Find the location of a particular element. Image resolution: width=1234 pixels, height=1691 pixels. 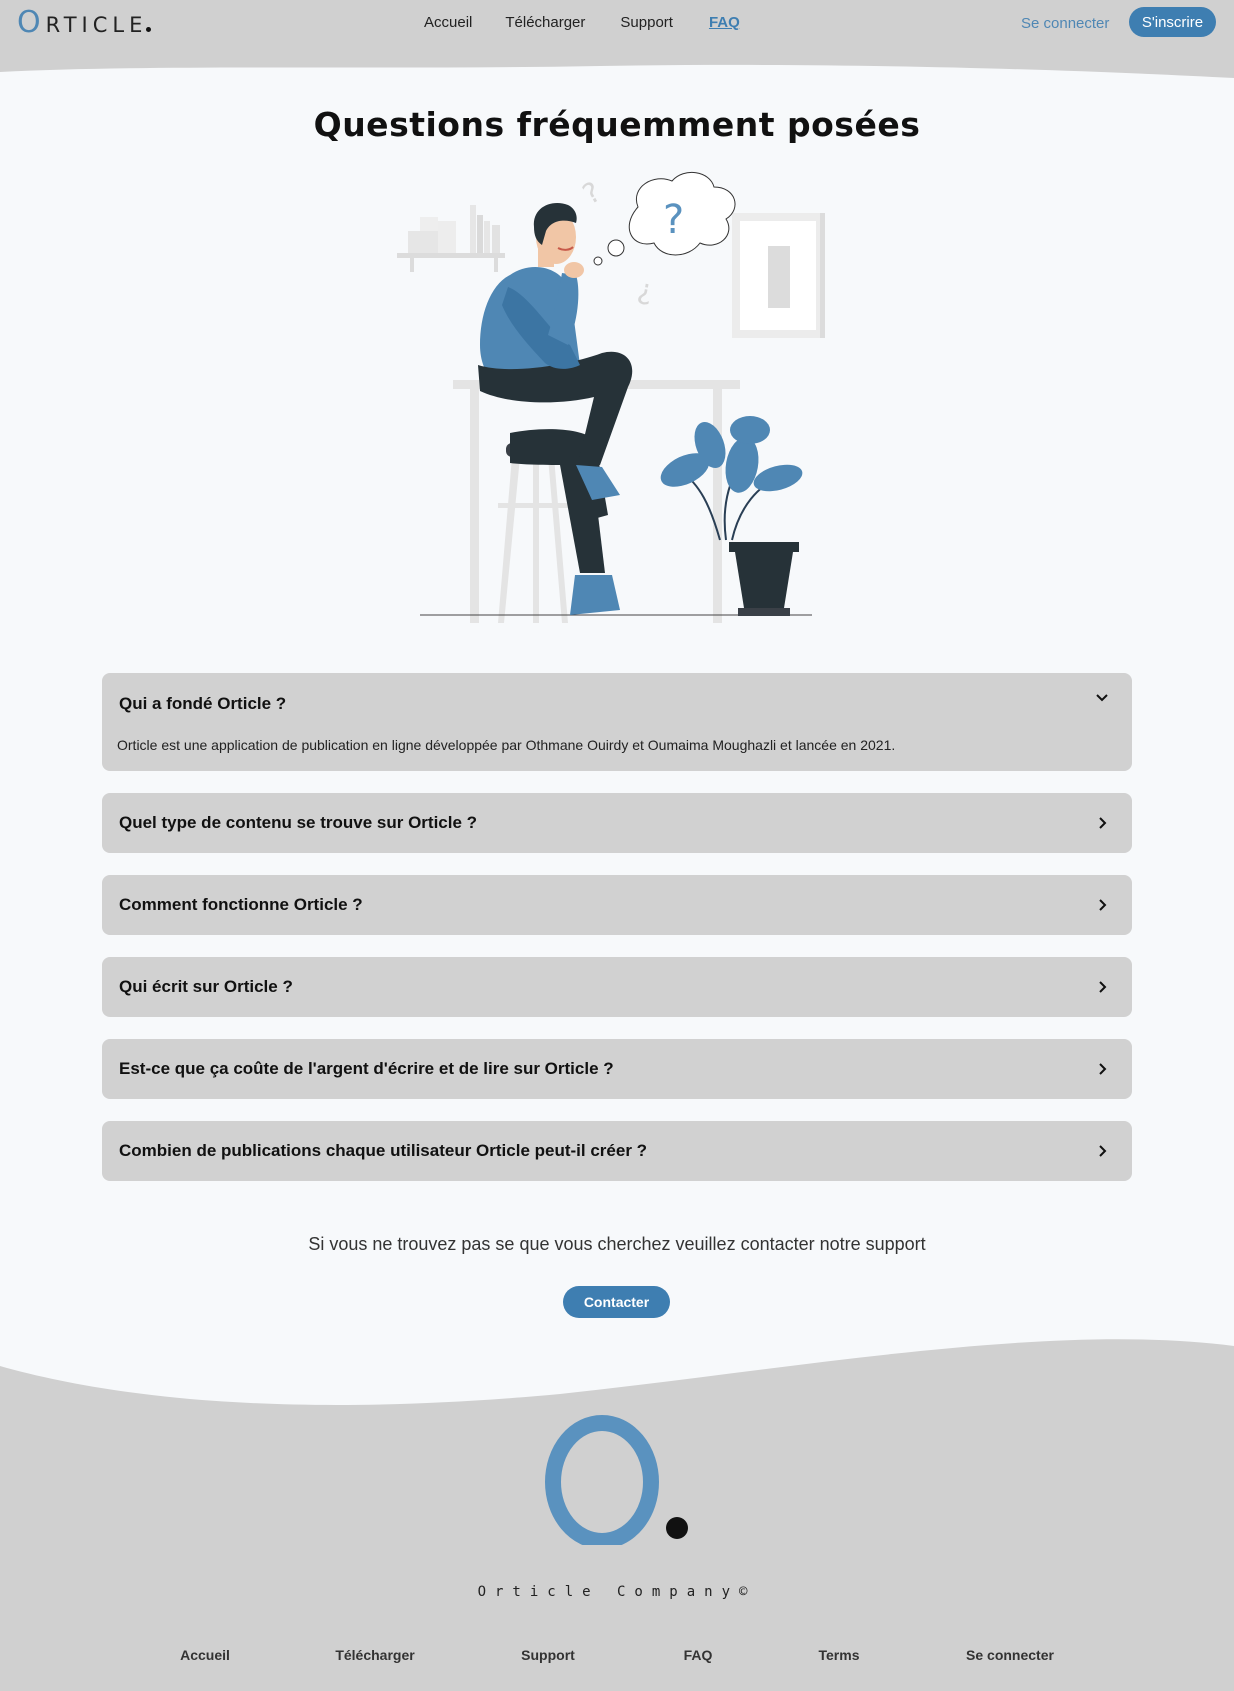

faq-question: Comment fonctionne Orticle ? is located at coordinates (617, 905).